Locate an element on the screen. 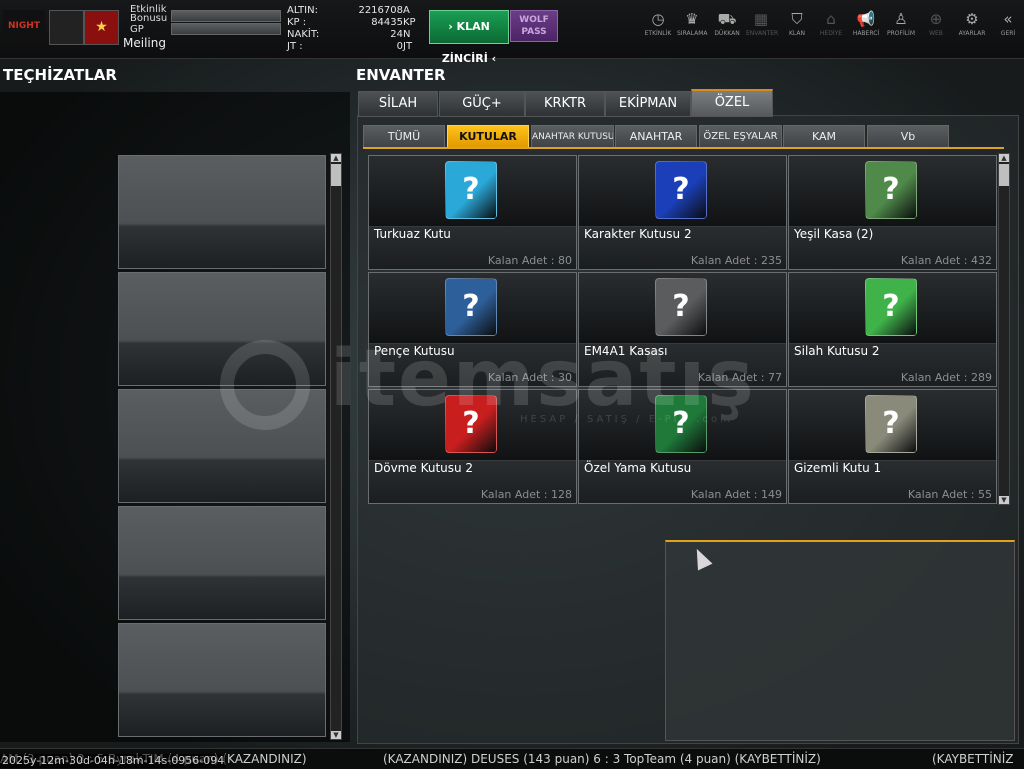  tab-4: ÖZEL is located at coordinates (732, 103).